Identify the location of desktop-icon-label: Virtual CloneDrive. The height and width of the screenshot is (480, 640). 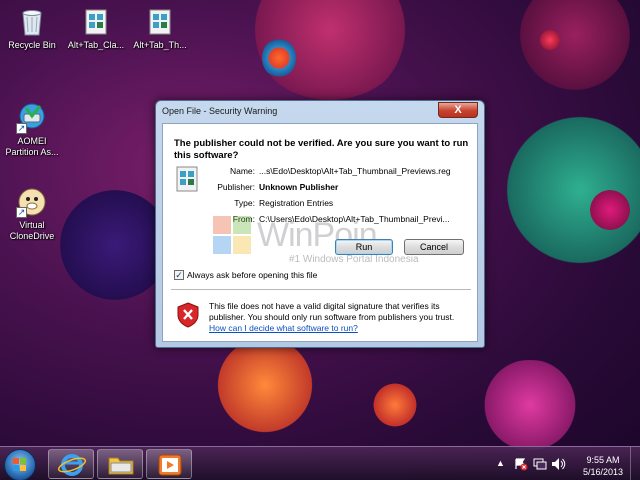
(32, 230).